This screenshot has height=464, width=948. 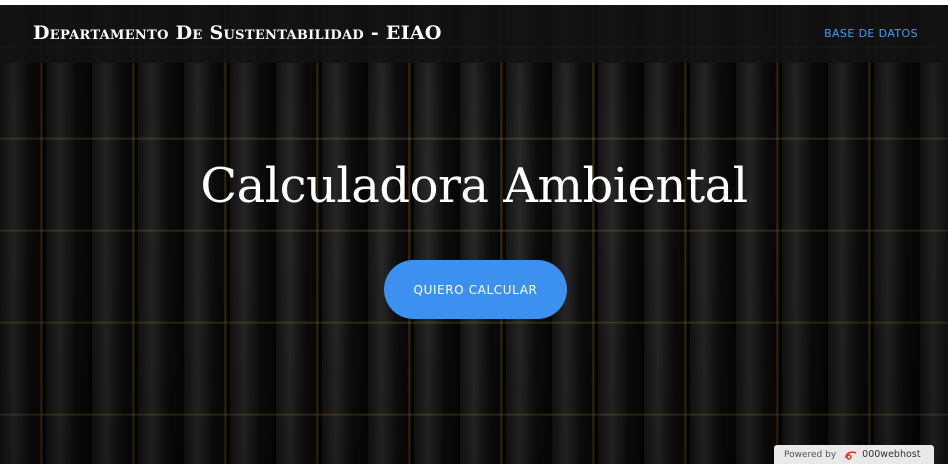 What do you see at coordinates (891, 454) in the screenshot?
I see `webhost-name: 000webhost` at bounding box center [891, 454].